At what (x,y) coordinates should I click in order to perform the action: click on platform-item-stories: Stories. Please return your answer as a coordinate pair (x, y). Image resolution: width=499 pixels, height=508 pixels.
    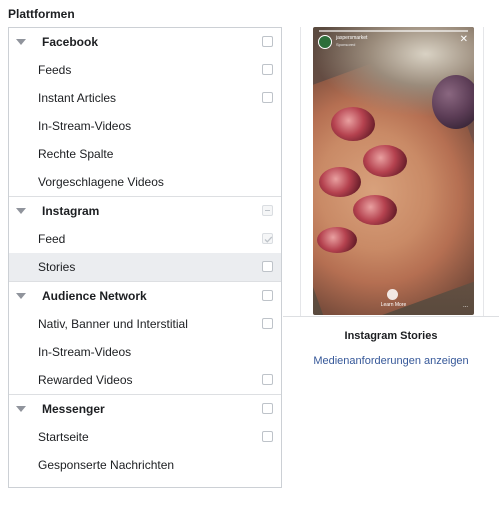
    Looking at the image, I should click on (145, 267).